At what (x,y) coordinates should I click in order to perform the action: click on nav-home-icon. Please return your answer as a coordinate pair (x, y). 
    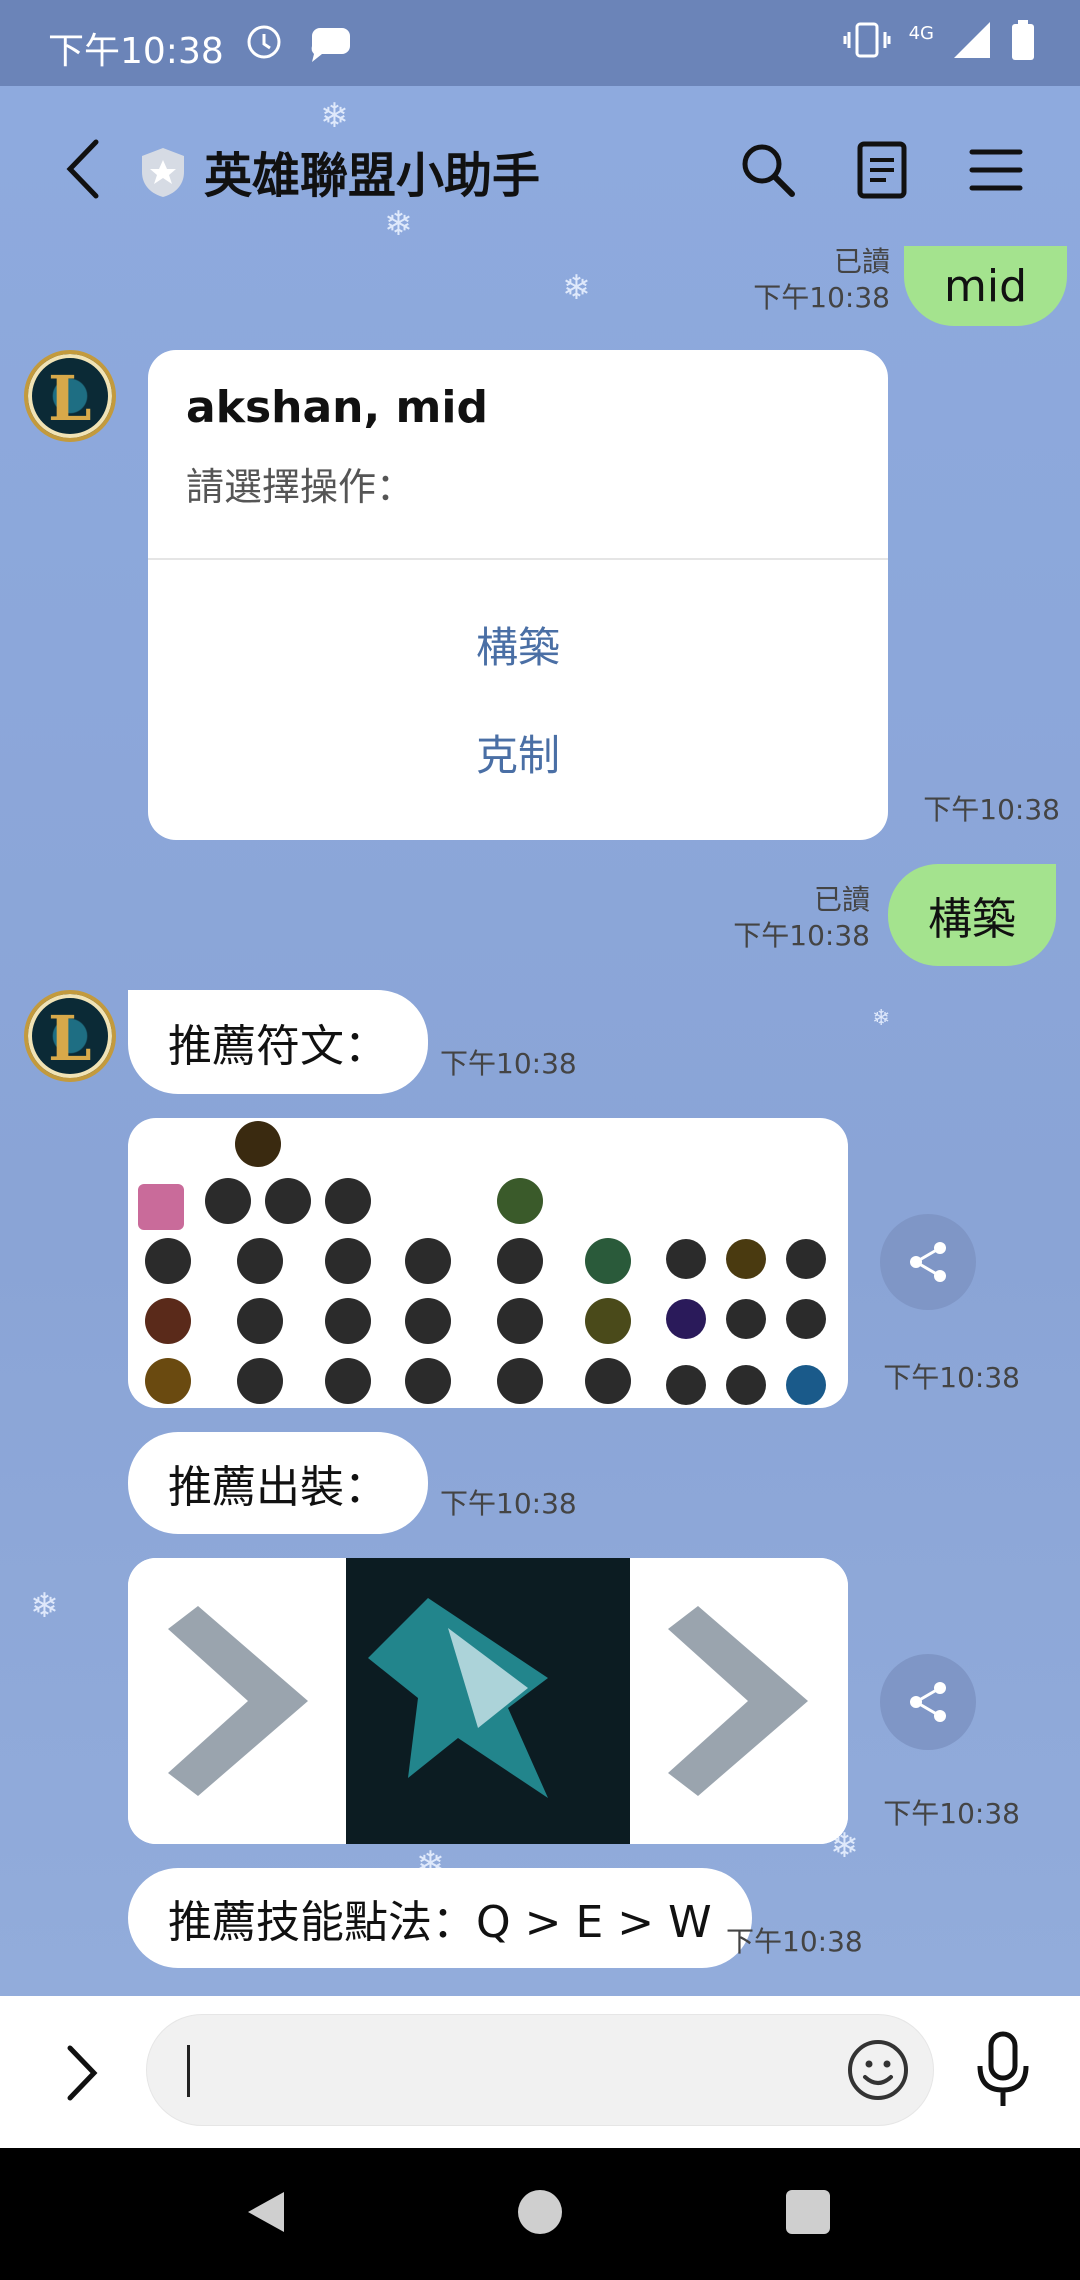
    Looking at the image, I should click on (540, 2212).